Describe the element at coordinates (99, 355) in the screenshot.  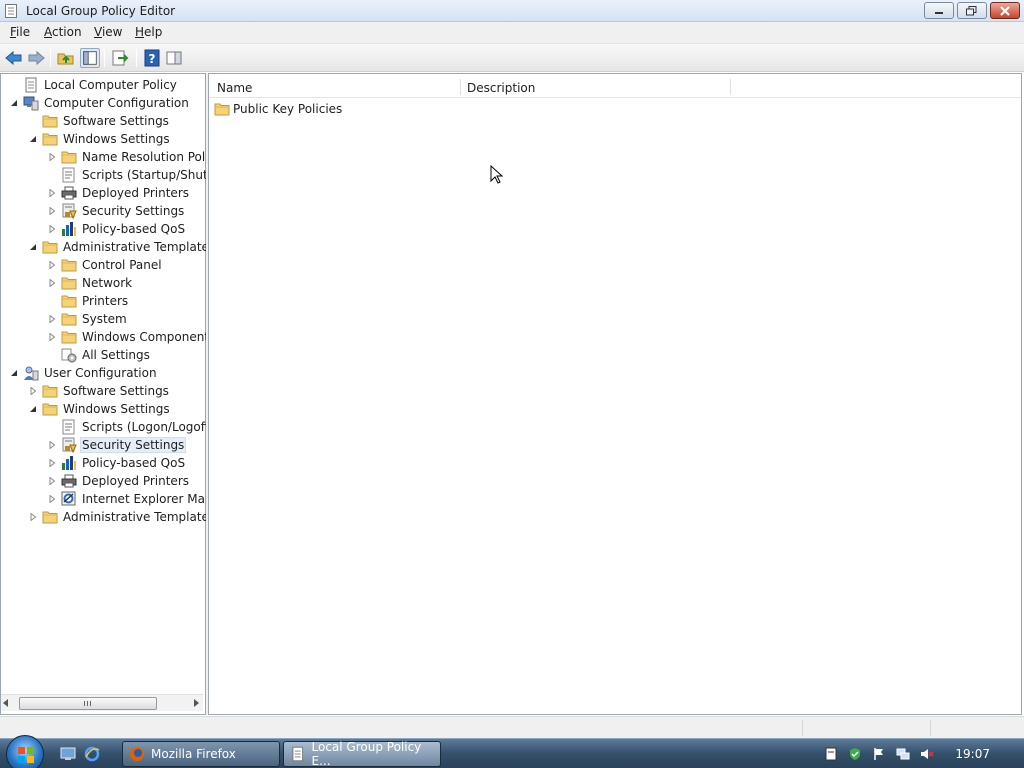
I see `tree-item: All Settings` at that location.